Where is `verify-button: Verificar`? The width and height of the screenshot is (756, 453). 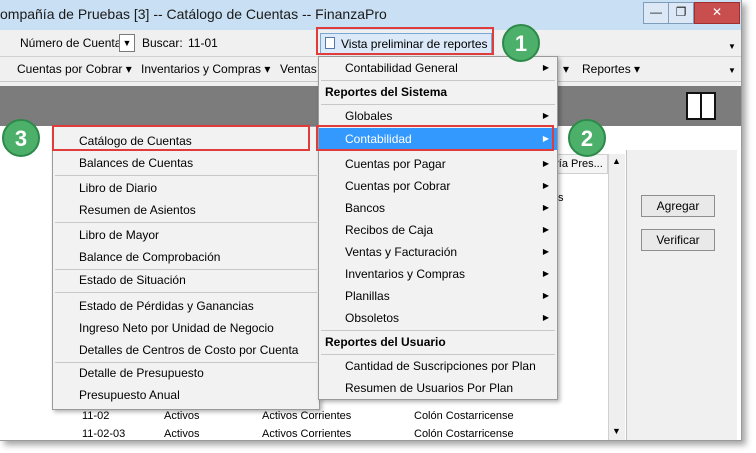 verify-button: Verificar is located at coordinates (678, 240).